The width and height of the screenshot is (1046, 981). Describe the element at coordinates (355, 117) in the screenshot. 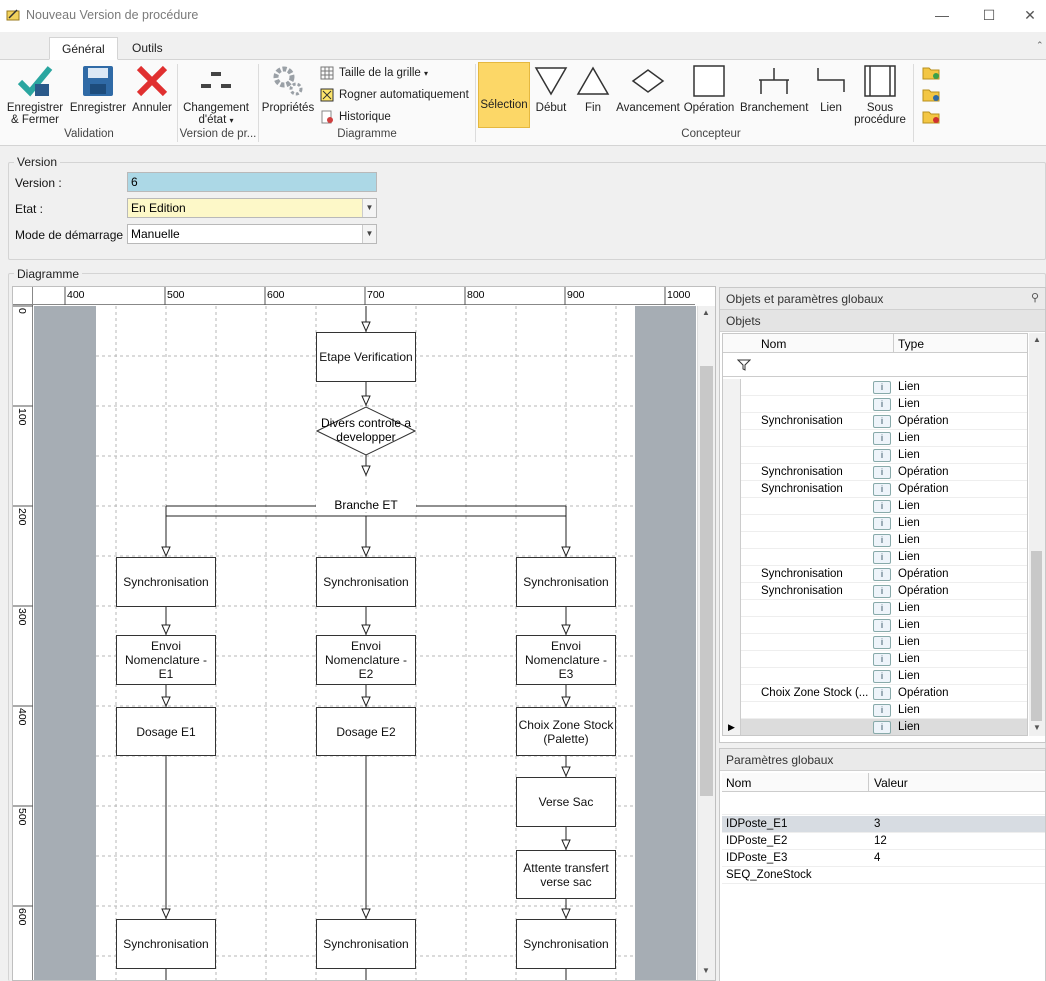

I see `history-button: Historique` at that location.